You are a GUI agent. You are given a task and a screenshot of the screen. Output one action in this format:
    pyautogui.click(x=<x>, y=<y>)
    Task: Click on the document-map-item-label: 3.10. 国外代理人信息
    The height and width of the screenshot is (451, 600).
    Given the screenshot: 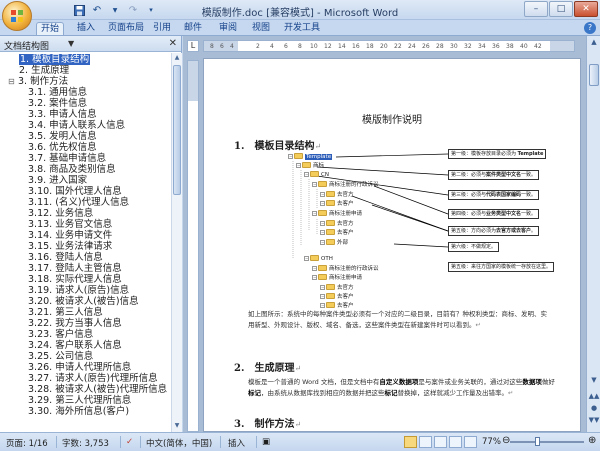 What is the action you would take?
    pyautogui.click(x=75, y=191)
    